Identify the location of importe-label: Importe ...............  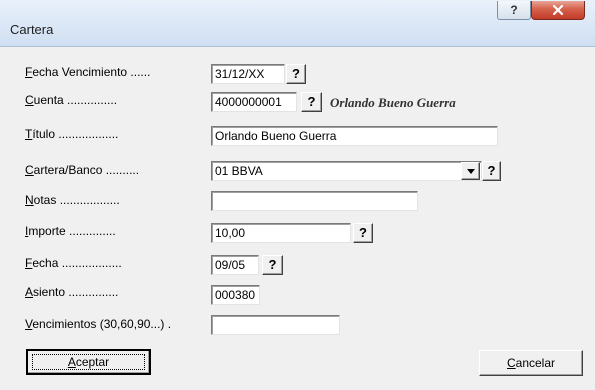
(70, 231).